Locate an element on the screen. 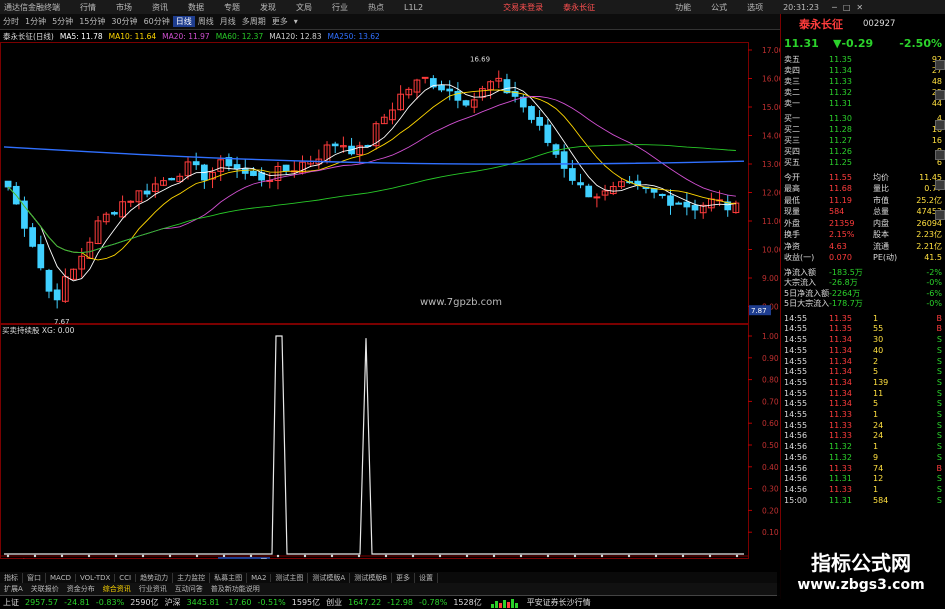 The width and height of the screenshot is (945, 609). ind-tab-2: MACD is located at coordinates (61, 577).